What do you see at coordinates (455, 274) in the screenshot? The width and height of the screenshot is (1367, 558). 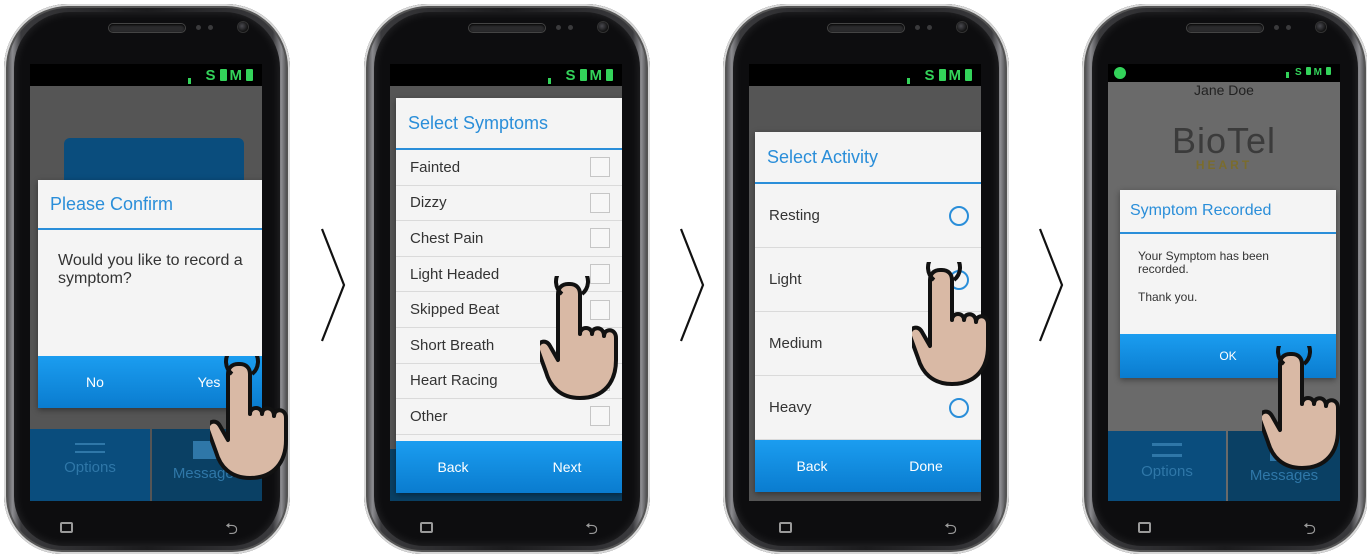 I see `symptom-label: Light Headed` at bounding box center [455, 274].